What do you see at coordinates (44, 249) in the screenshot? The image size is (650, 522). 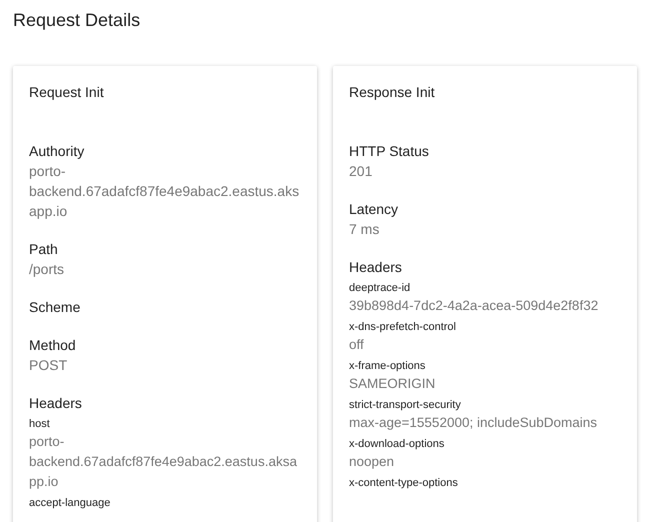 I see `field-label: Path` at bounding box center [44, 249].